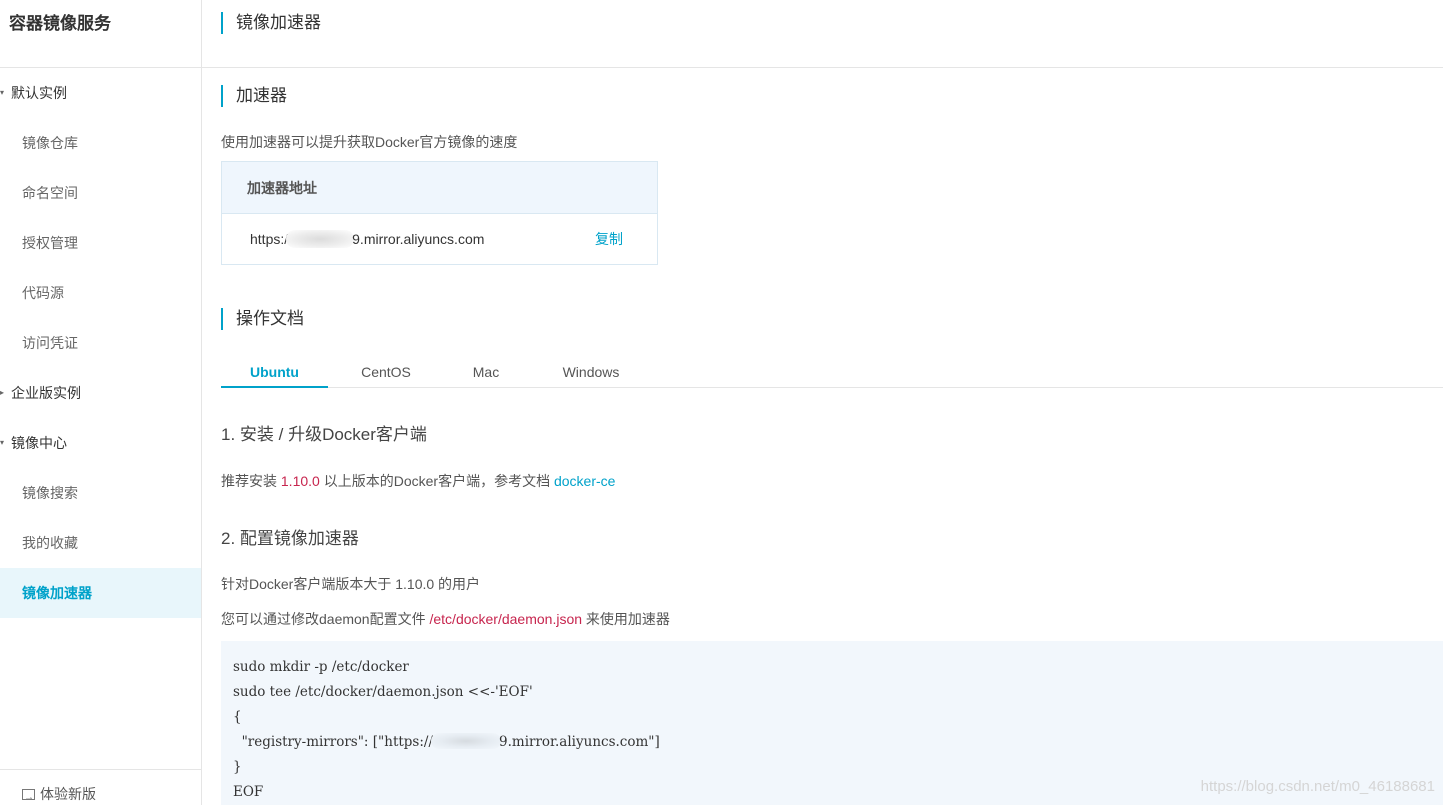  What do you see at coordinates (262, 319) in the screenshot?
I see `docs-section-title: 操作文档` at bounding box center [262, 319].